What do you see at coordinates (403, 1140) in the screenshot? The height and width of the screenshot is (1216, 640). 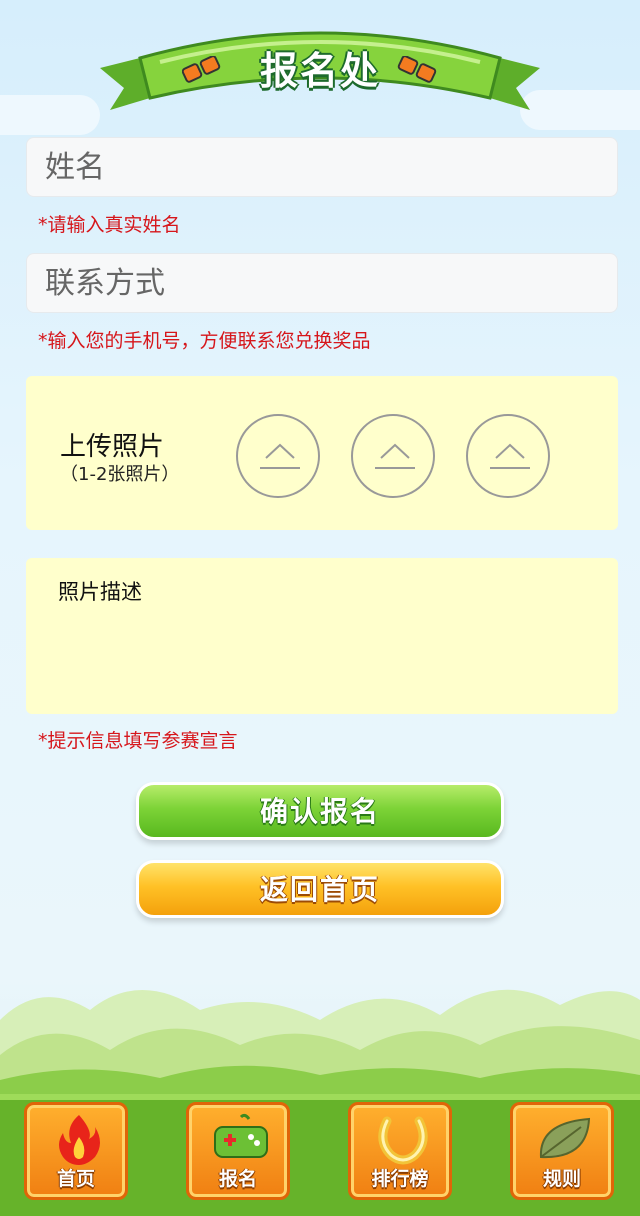 I see `horseshoe-icon` at bounding box center [403, 1140].